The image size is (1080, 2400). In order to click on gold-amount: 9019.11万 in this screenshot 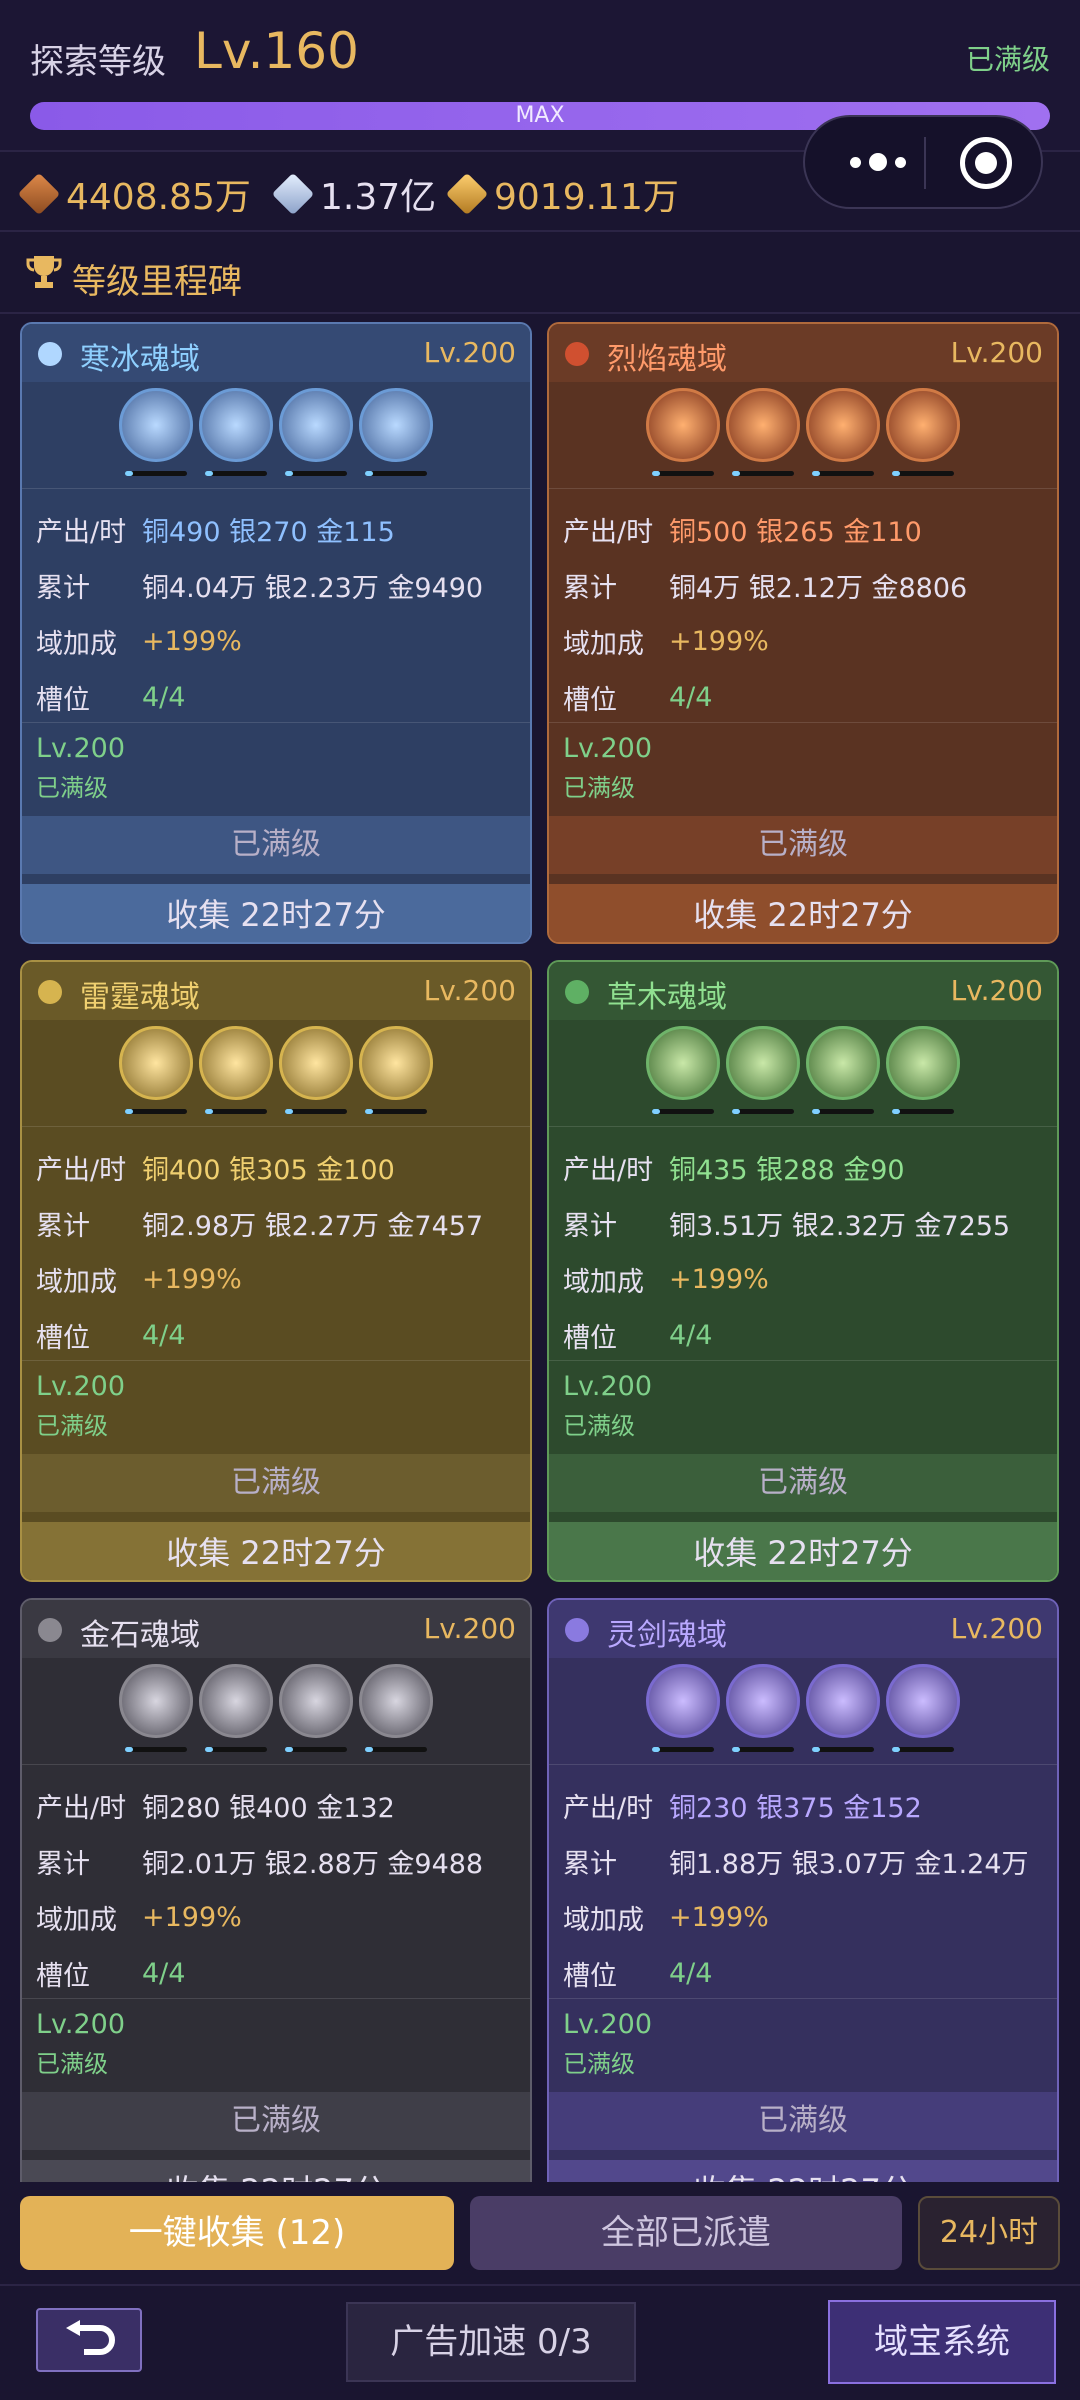, I will do `click(586, 197)`.